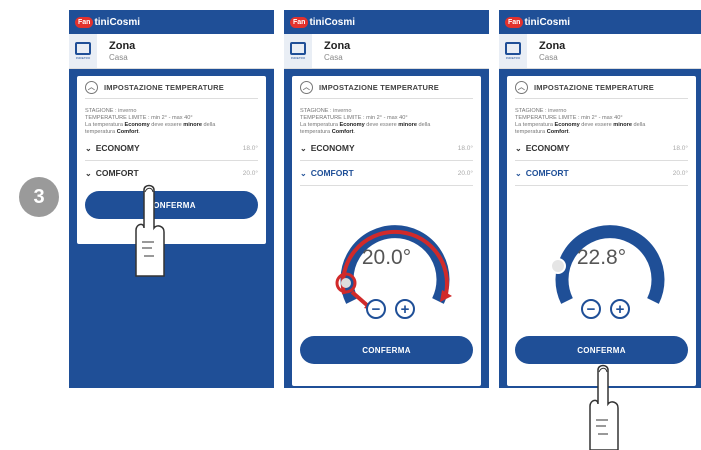 The image size is (701, 450). I want to click on temperature-dial: 20.0° − +, so click(386, 261).